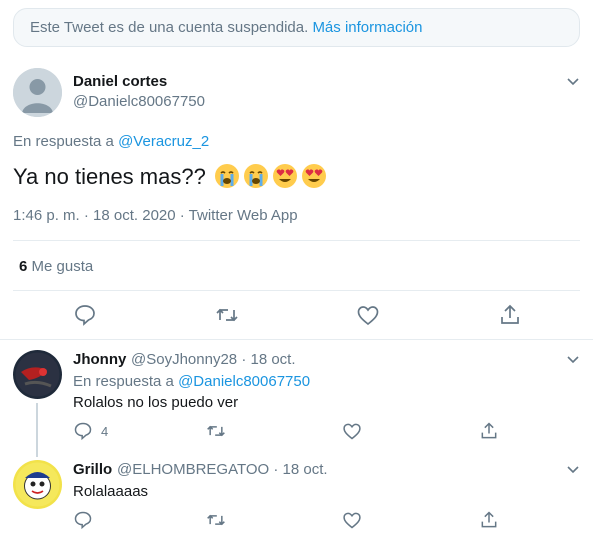 The height and width of the screenshot is (540, 593). Describe the element at coordinates (105, 431) in the screenshot. I see `reply-count: 4` at that location.